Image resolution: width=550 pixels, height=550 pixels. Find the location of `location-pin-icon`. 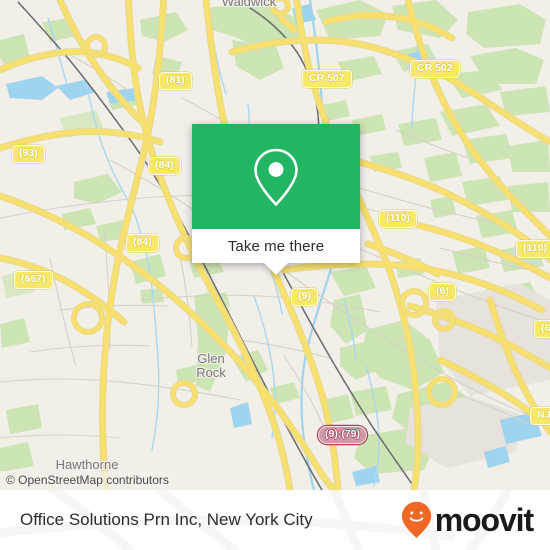

location-pin-icon is located at coordinates (276, 177).